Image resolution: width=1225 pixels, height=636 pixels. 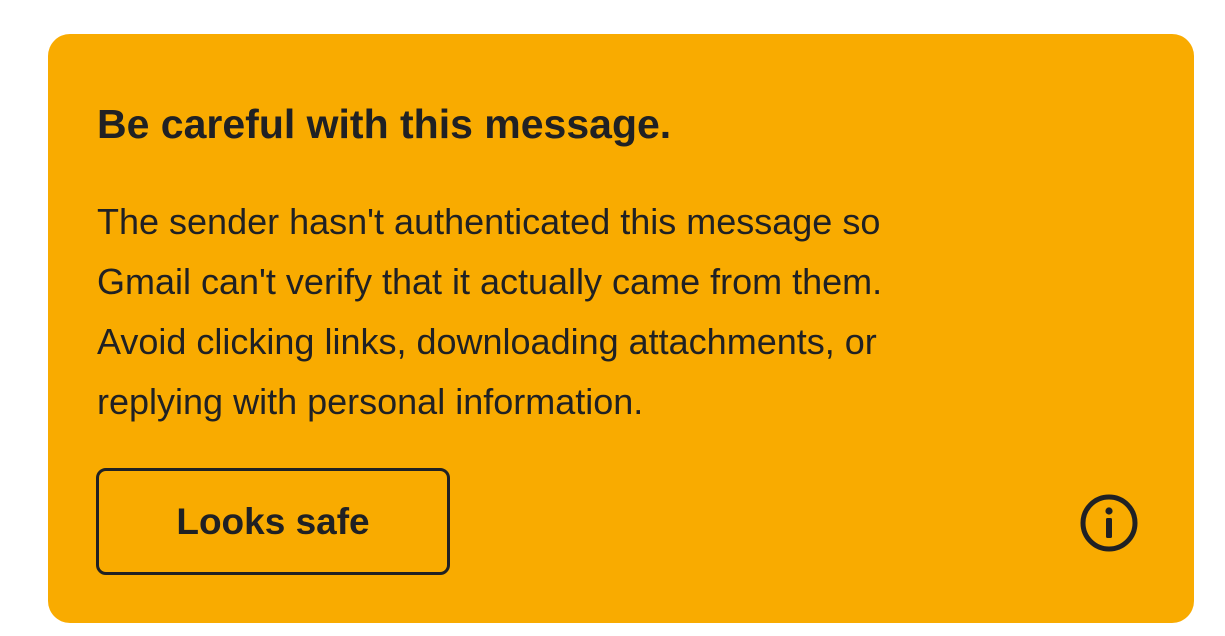 What do you see at coordinates (1109, 523) in the screenshot?
I see `info-icon` at bounding box center [1109, 523].